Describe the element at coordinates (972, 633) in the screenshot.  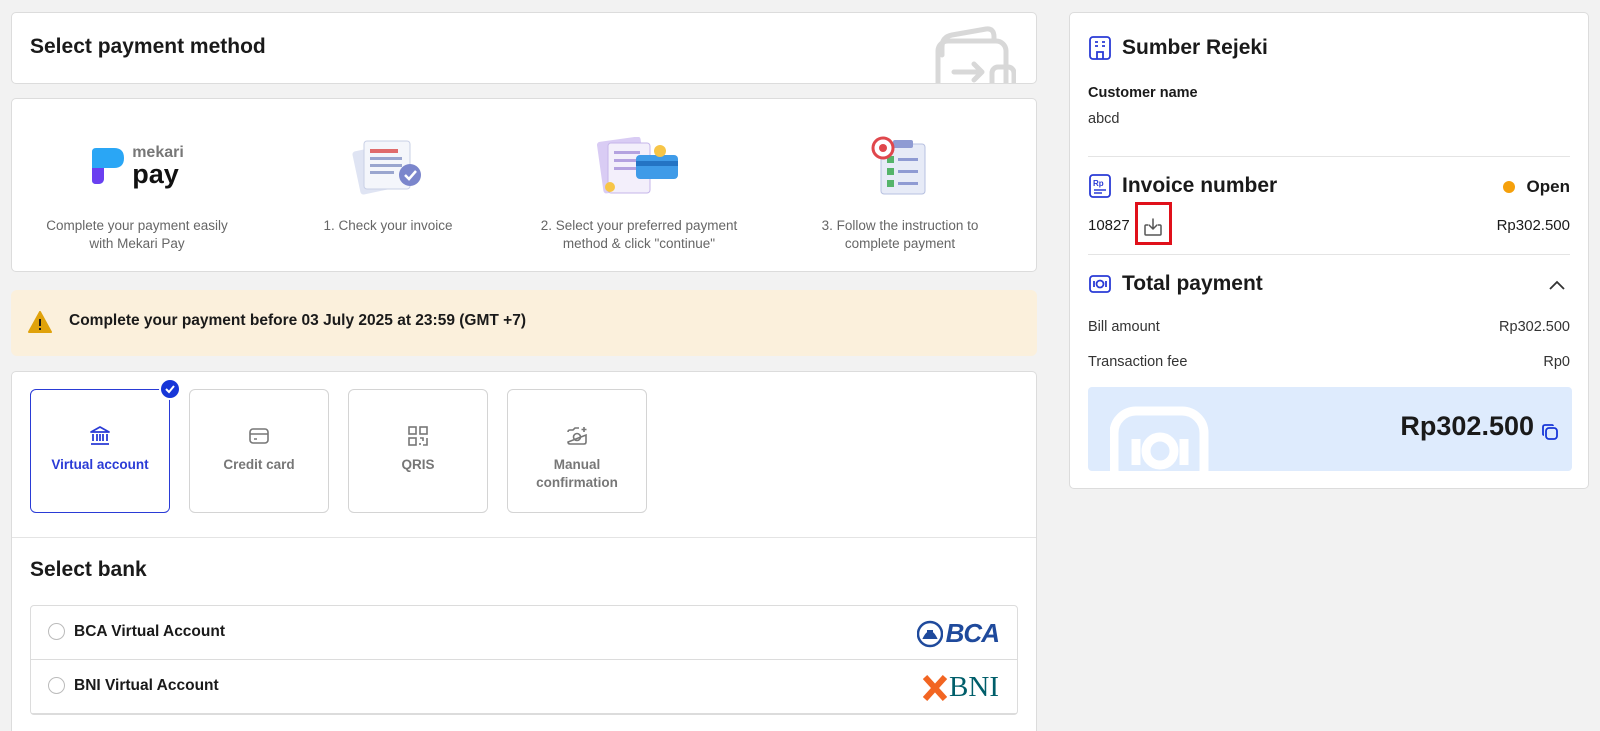
I see `bca-logo-text: BCA` at that location.